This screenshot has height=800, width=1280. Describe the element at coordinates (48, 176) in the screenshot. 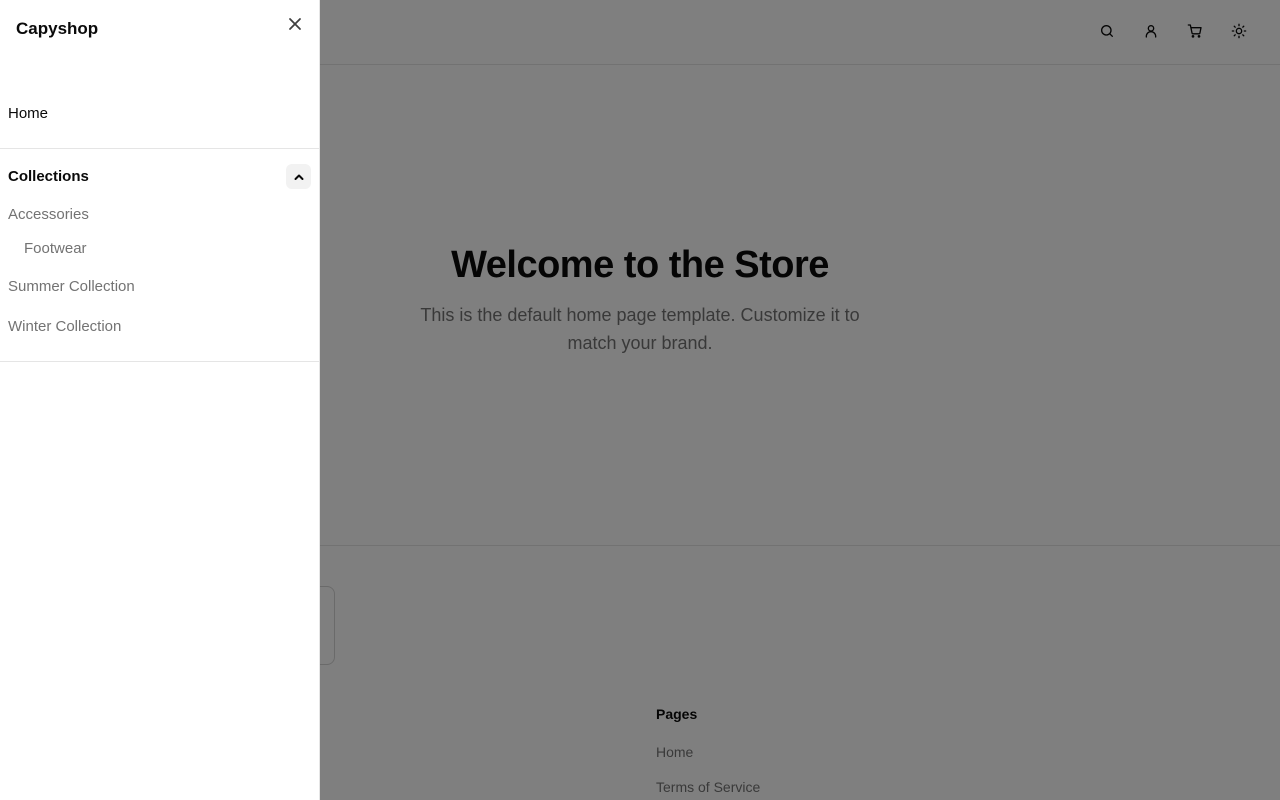

I see `drawer-item-collections: Collections` at that location.